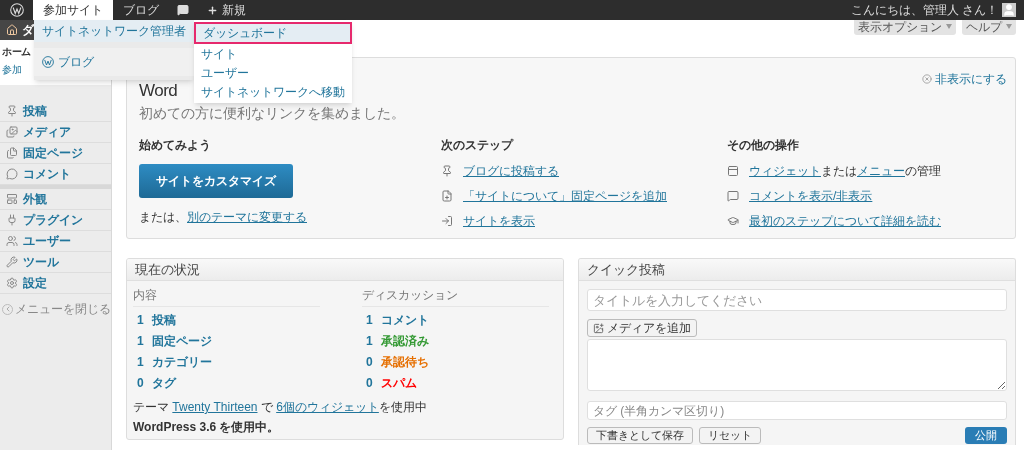 This screenshot has height=450, width=1024. Describe the element at coordinates (797, 270) in the screenshot. I see `panel-header: クイック投稿` at that location.